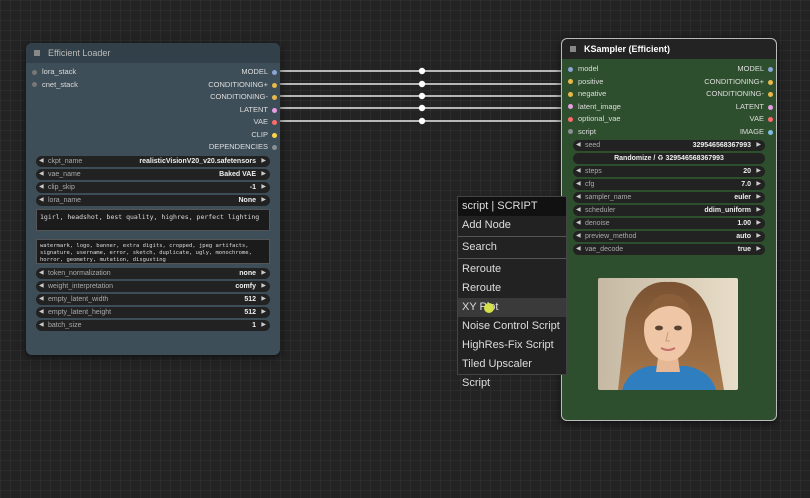 Image resolution: width=810 pixels, height=498 pixels. I want to click on input-slot-cnet-stack: cnet_stack, so click(55, 85).